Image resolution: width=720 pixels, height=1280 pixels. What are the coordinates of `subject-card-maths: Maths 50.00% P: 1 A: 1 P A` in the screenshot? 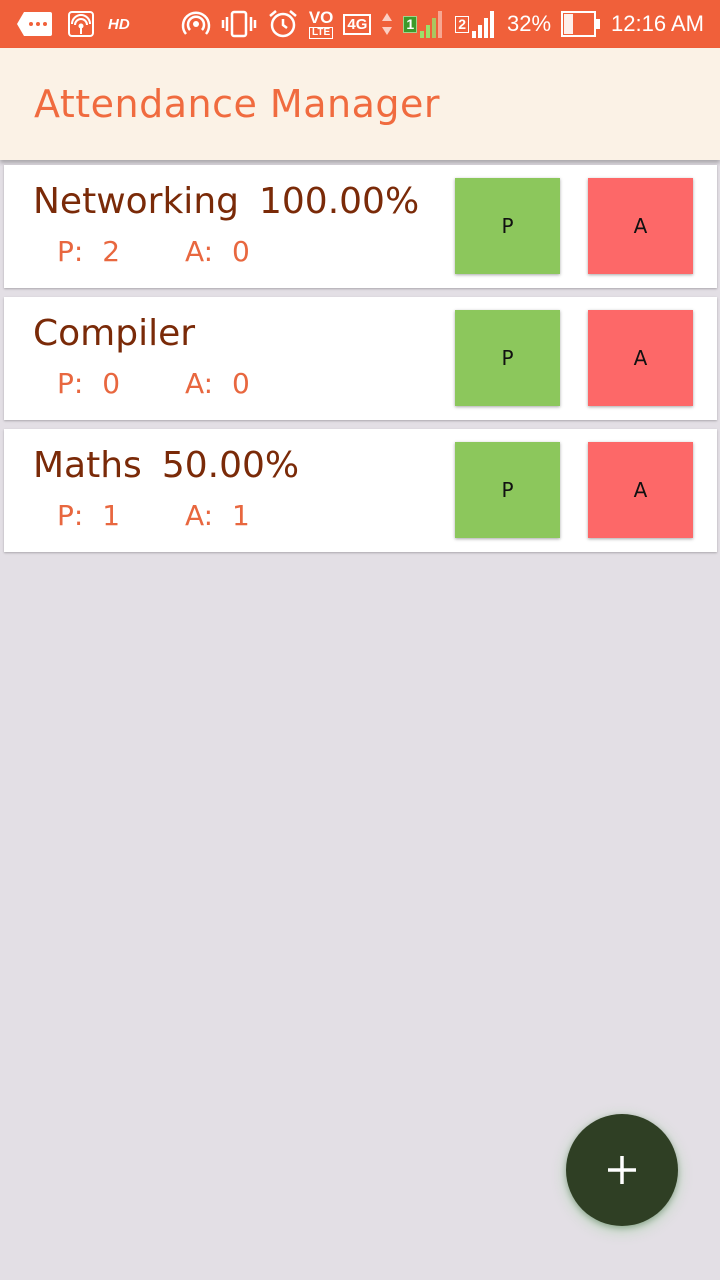 It's located at (360, 490).